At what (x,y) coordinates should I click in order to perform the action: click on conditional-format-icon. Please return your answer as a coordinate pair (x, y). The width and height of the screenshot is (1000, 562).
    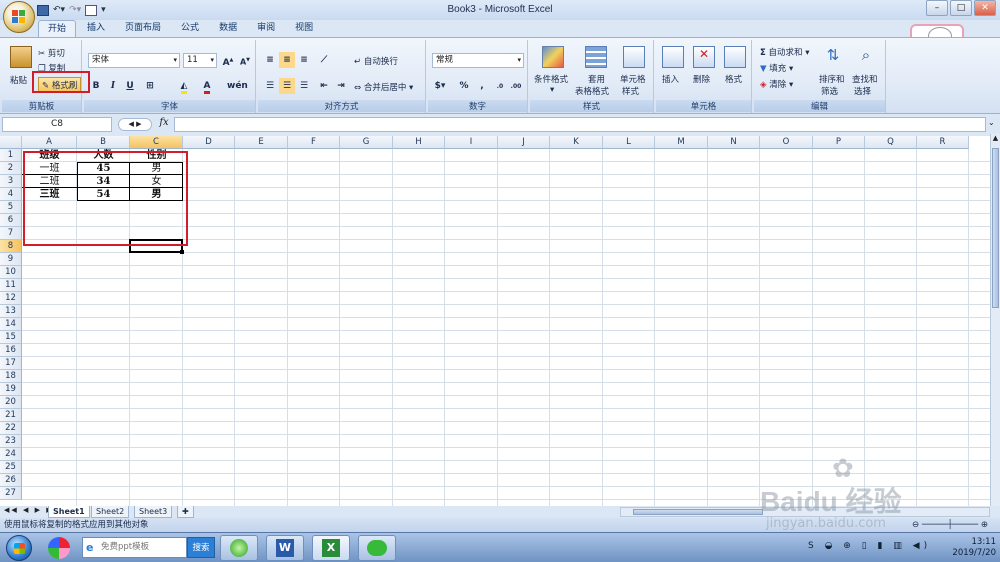
    Looking at the image, I should click on (553, 57).